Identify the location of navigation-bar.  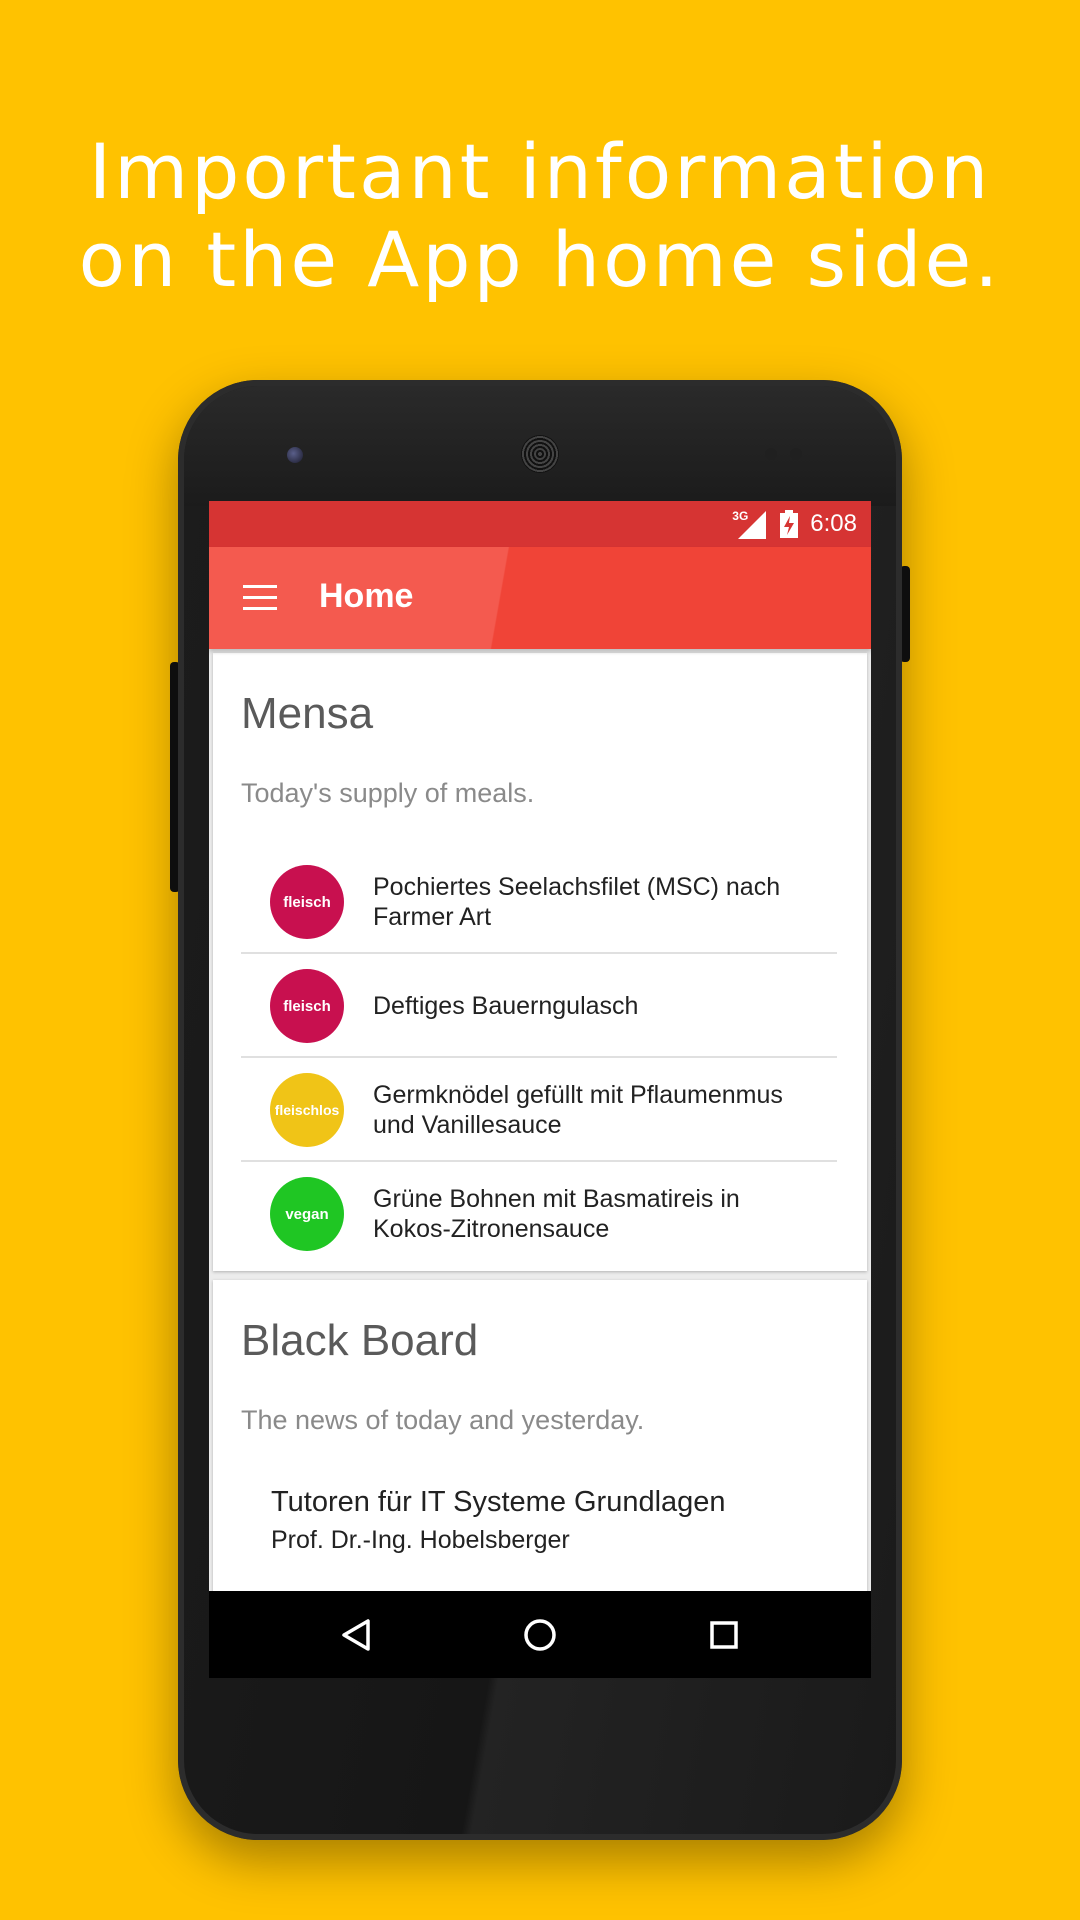
(540, 1634).